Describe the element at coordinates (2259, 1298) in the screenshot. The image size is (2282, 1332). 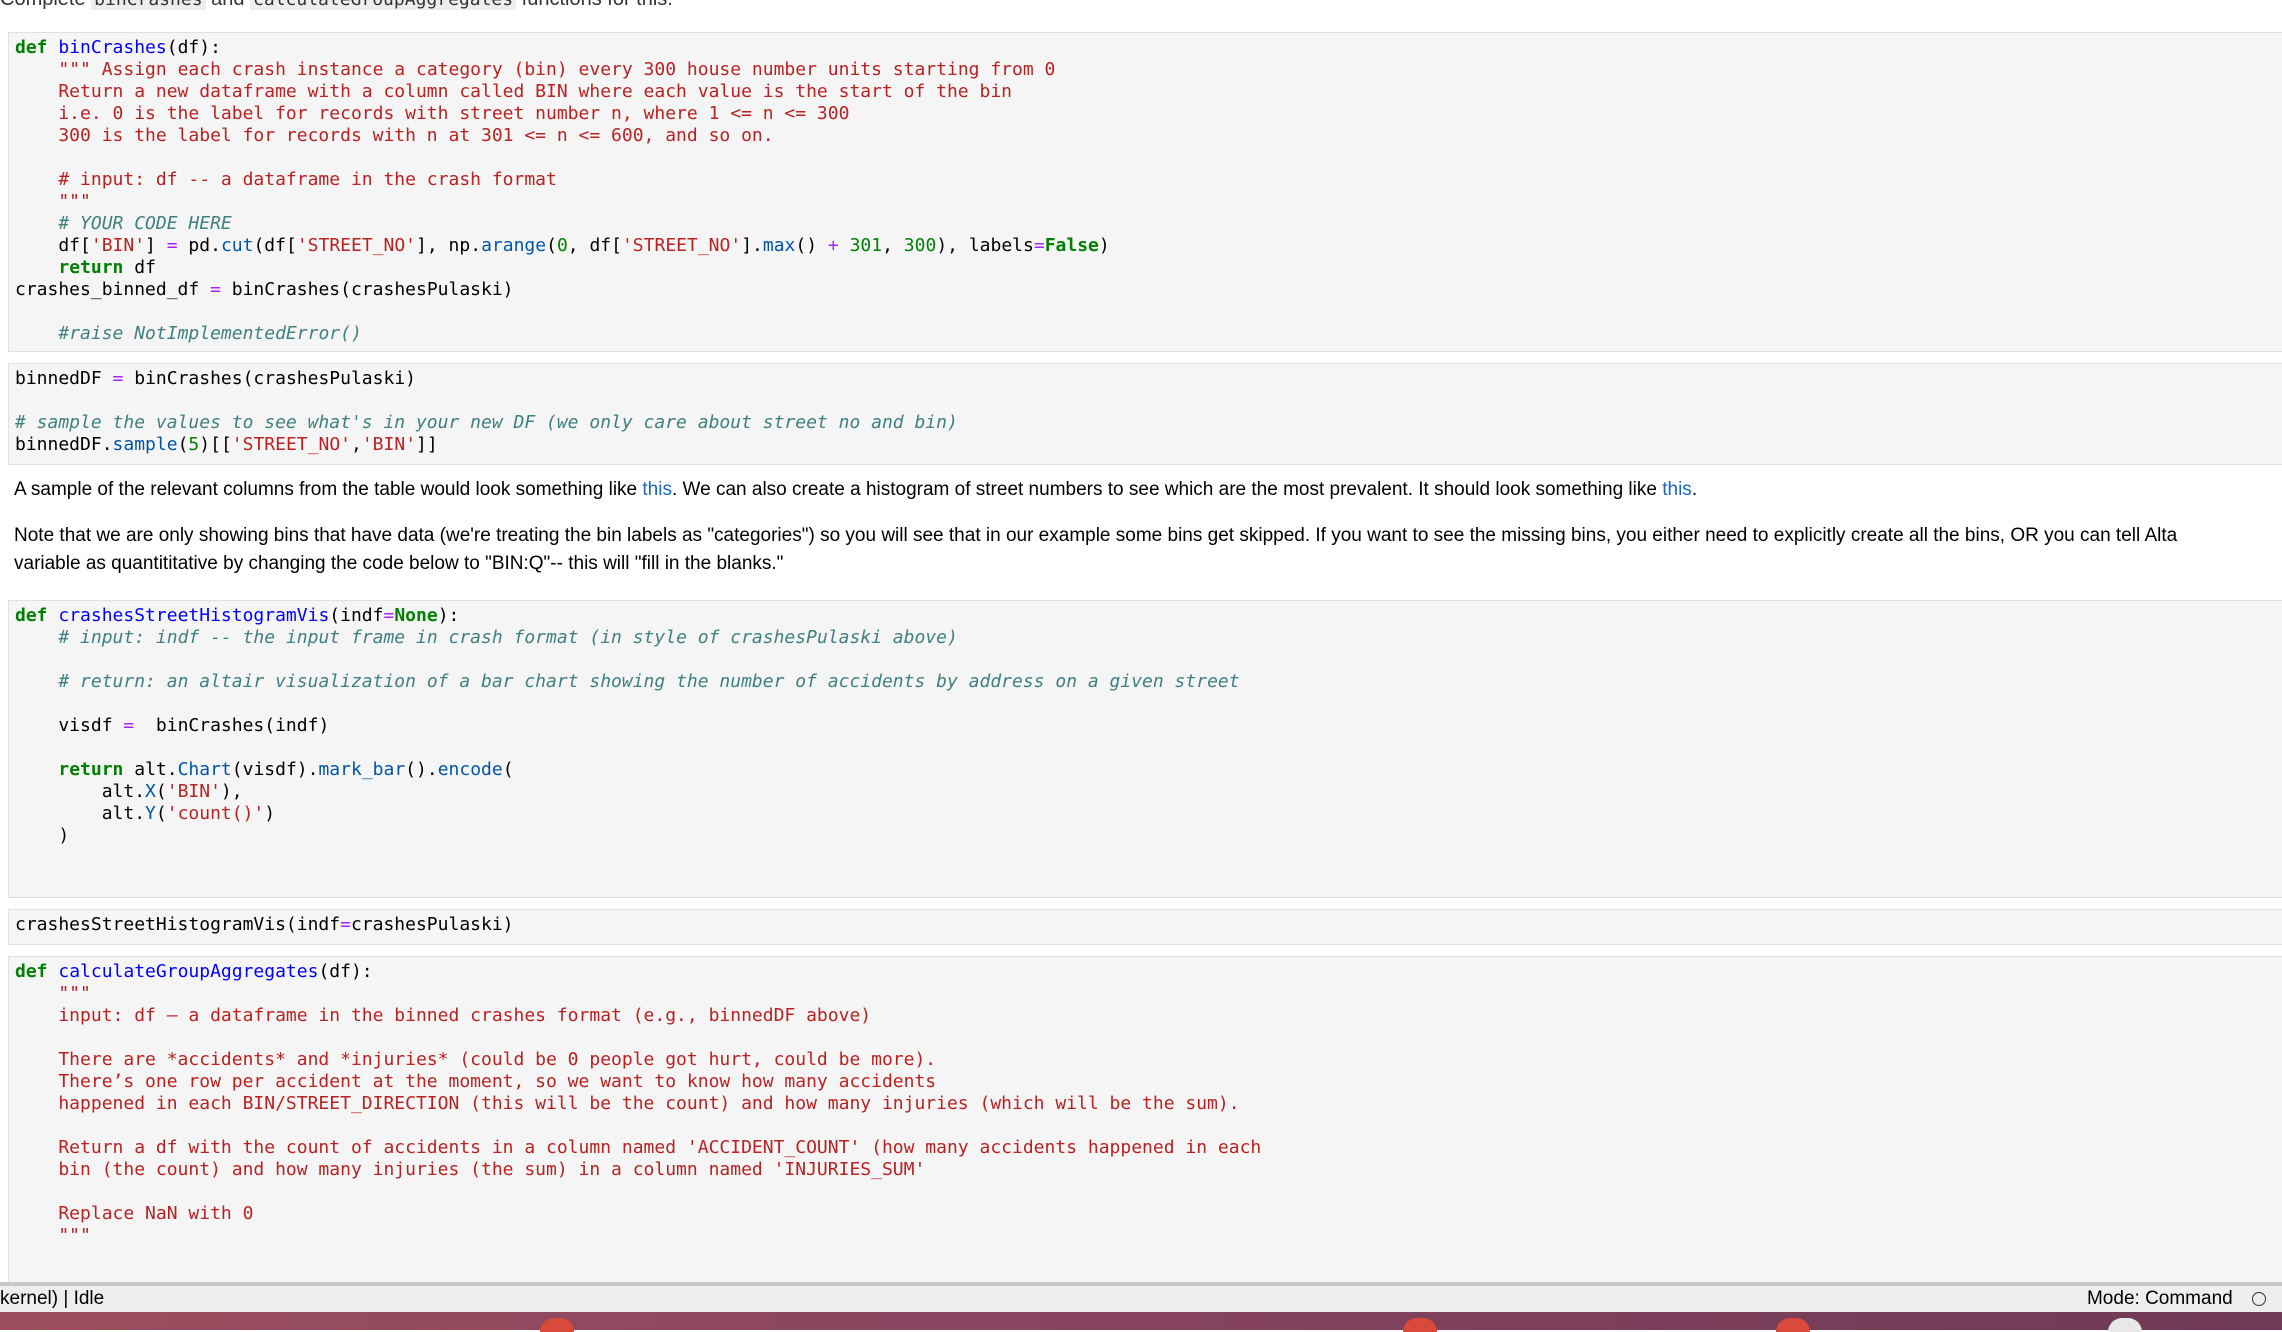
I see `settings-icon` at that location.